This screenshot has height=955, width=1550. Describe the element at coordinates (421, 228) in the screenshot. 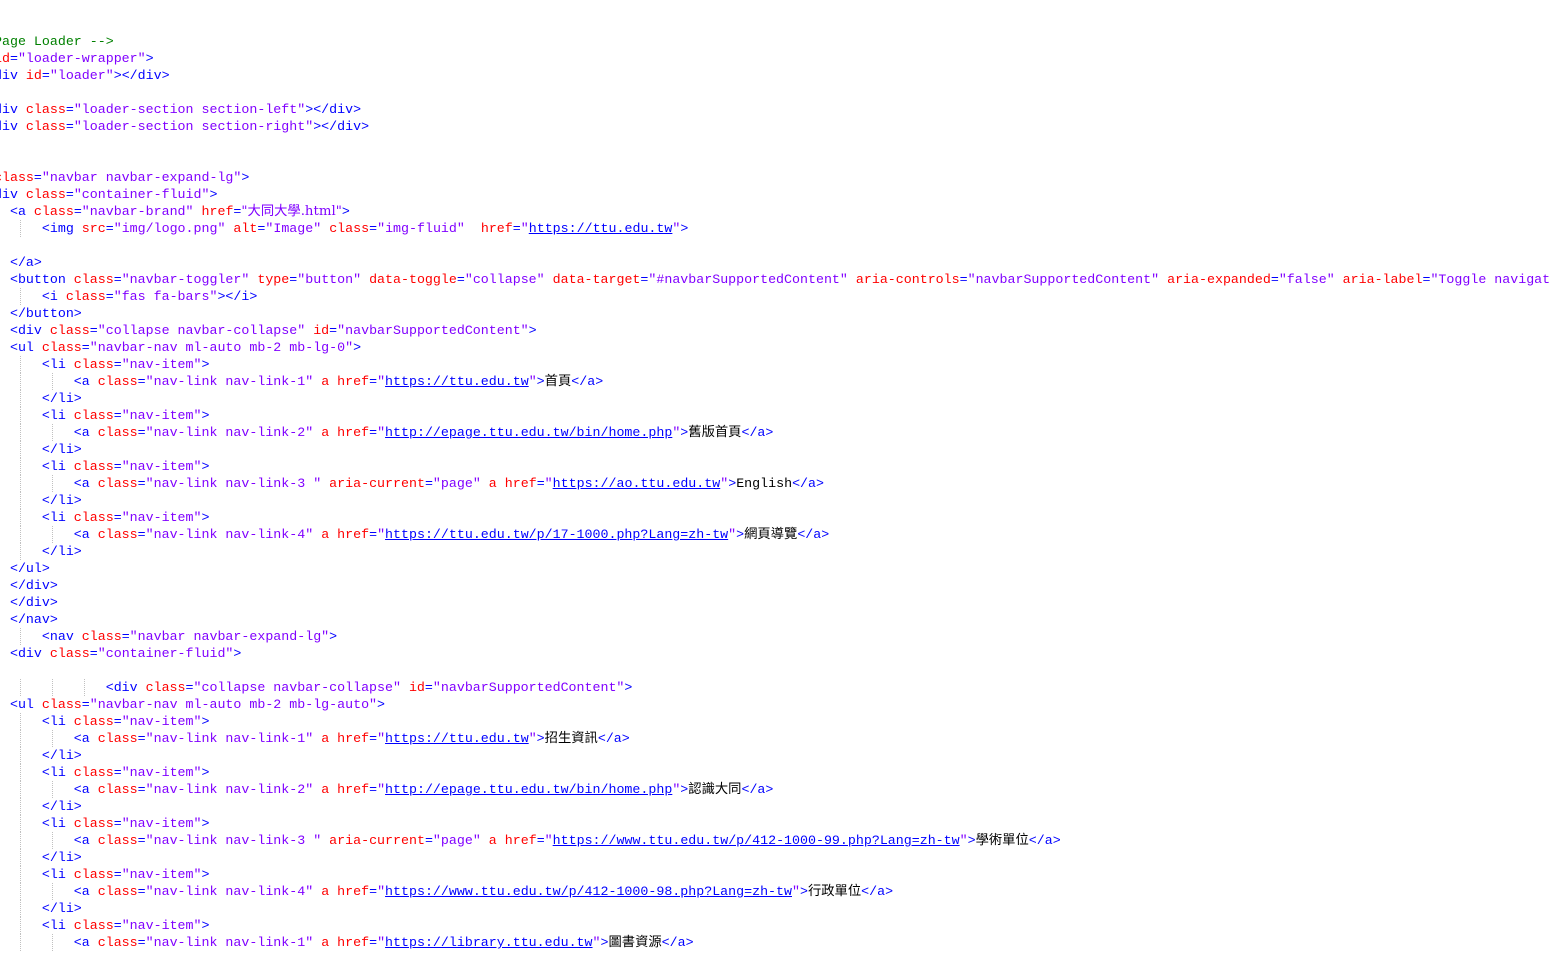

I see `code-attr-value: "img-fluid"` at that location.